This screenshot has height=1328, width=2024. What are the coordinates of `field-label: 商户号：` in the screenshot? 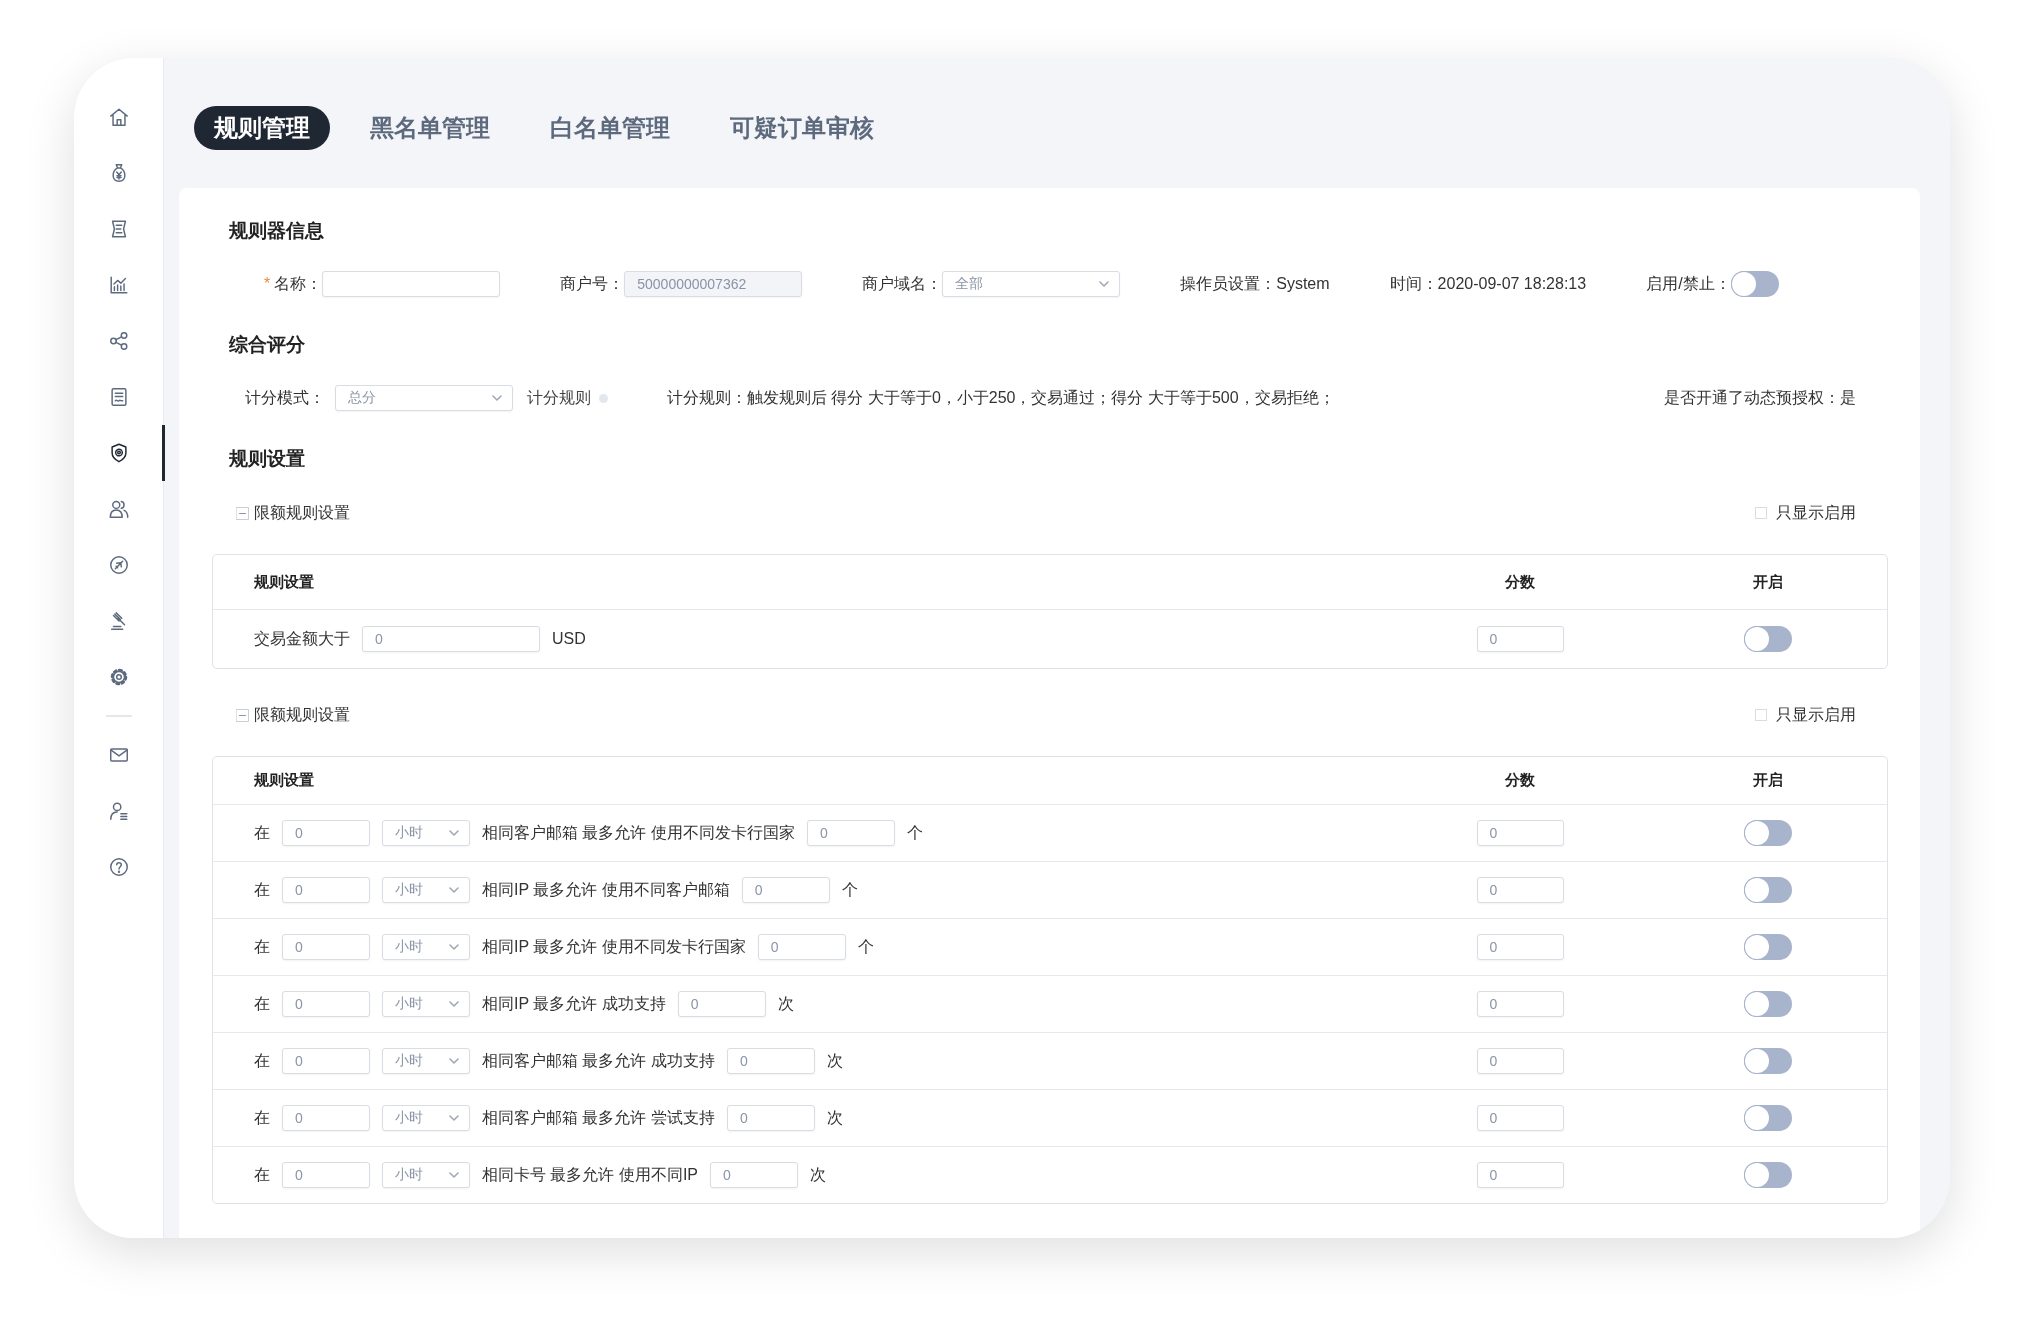 It's located at (592, 283).